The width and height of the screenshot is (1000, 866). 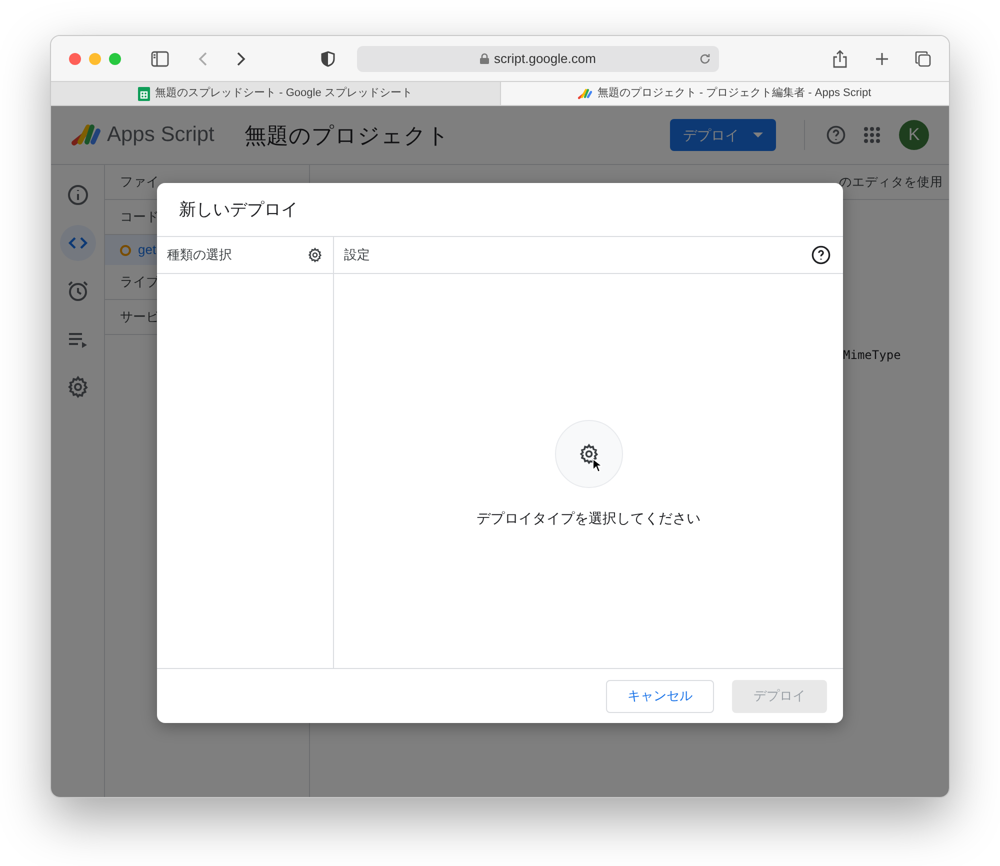 I want to click on spreadsheet-icon, so click(x=144, y=93).